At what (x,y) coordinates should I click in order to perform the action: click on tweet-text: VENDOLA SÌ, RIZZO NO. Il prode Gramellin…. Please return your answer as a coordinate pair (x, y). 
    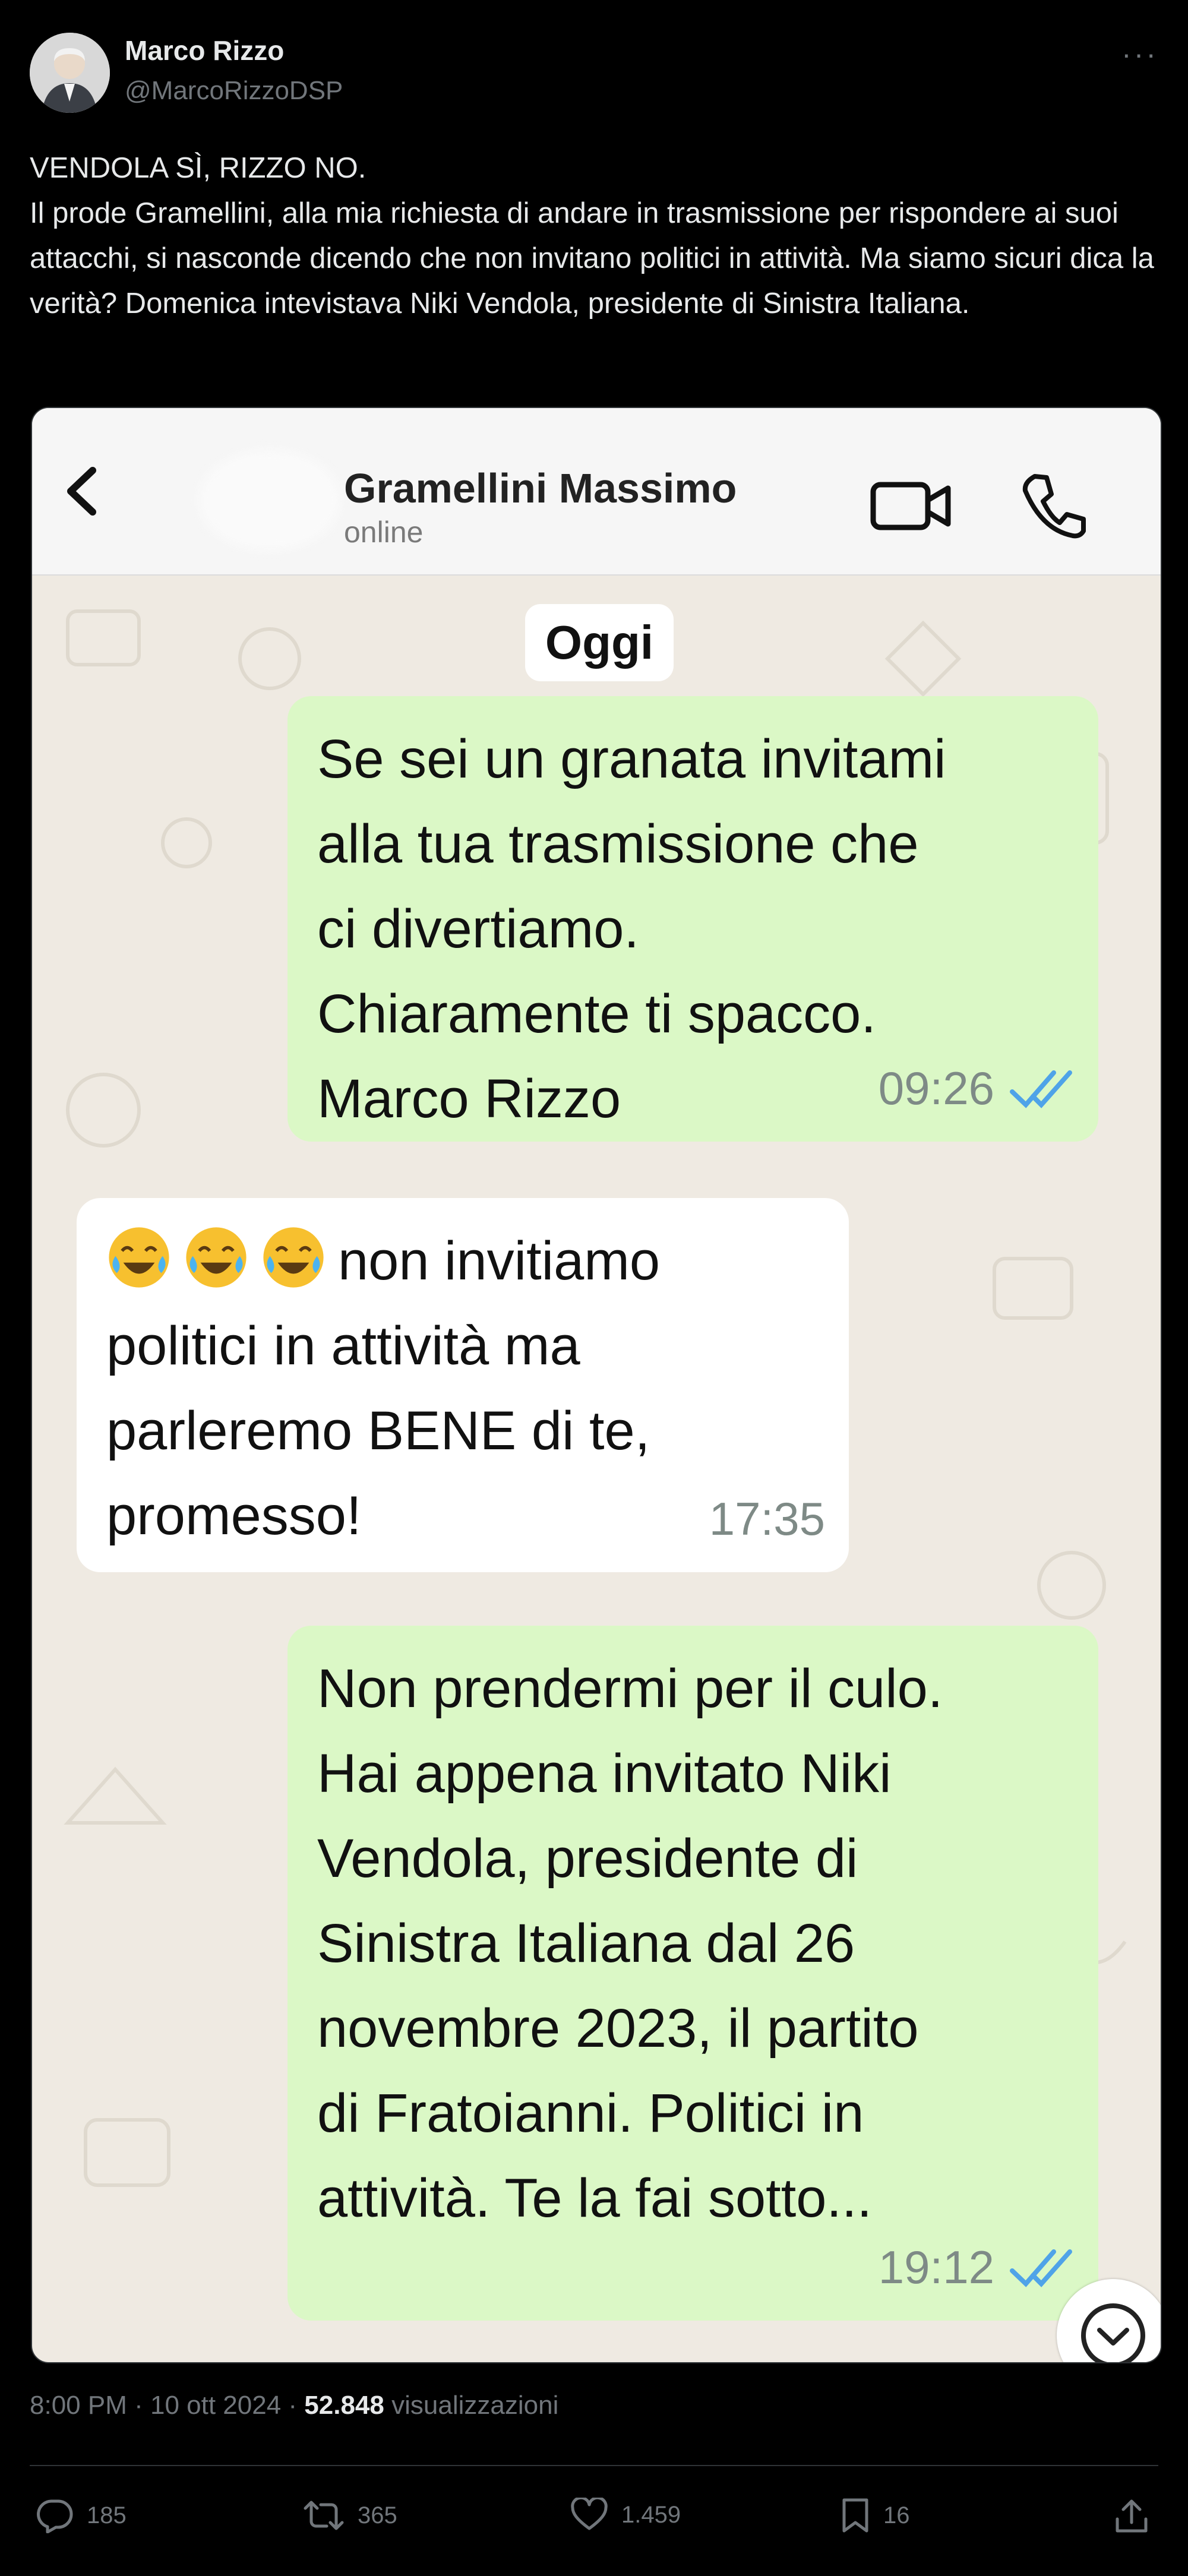
    Looking at the image, I should click on (597, 236).